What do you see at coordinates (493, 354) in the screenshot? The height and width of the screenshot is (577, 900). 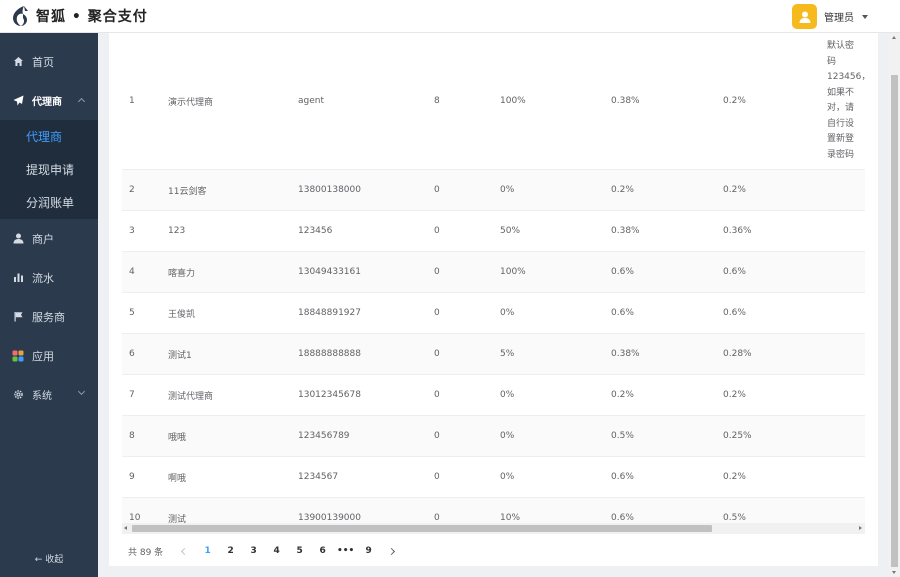 I see `table-row: 6 测试1 18888888888 0 5% 0.38% 0.28%` at bounding box center [493, 354].